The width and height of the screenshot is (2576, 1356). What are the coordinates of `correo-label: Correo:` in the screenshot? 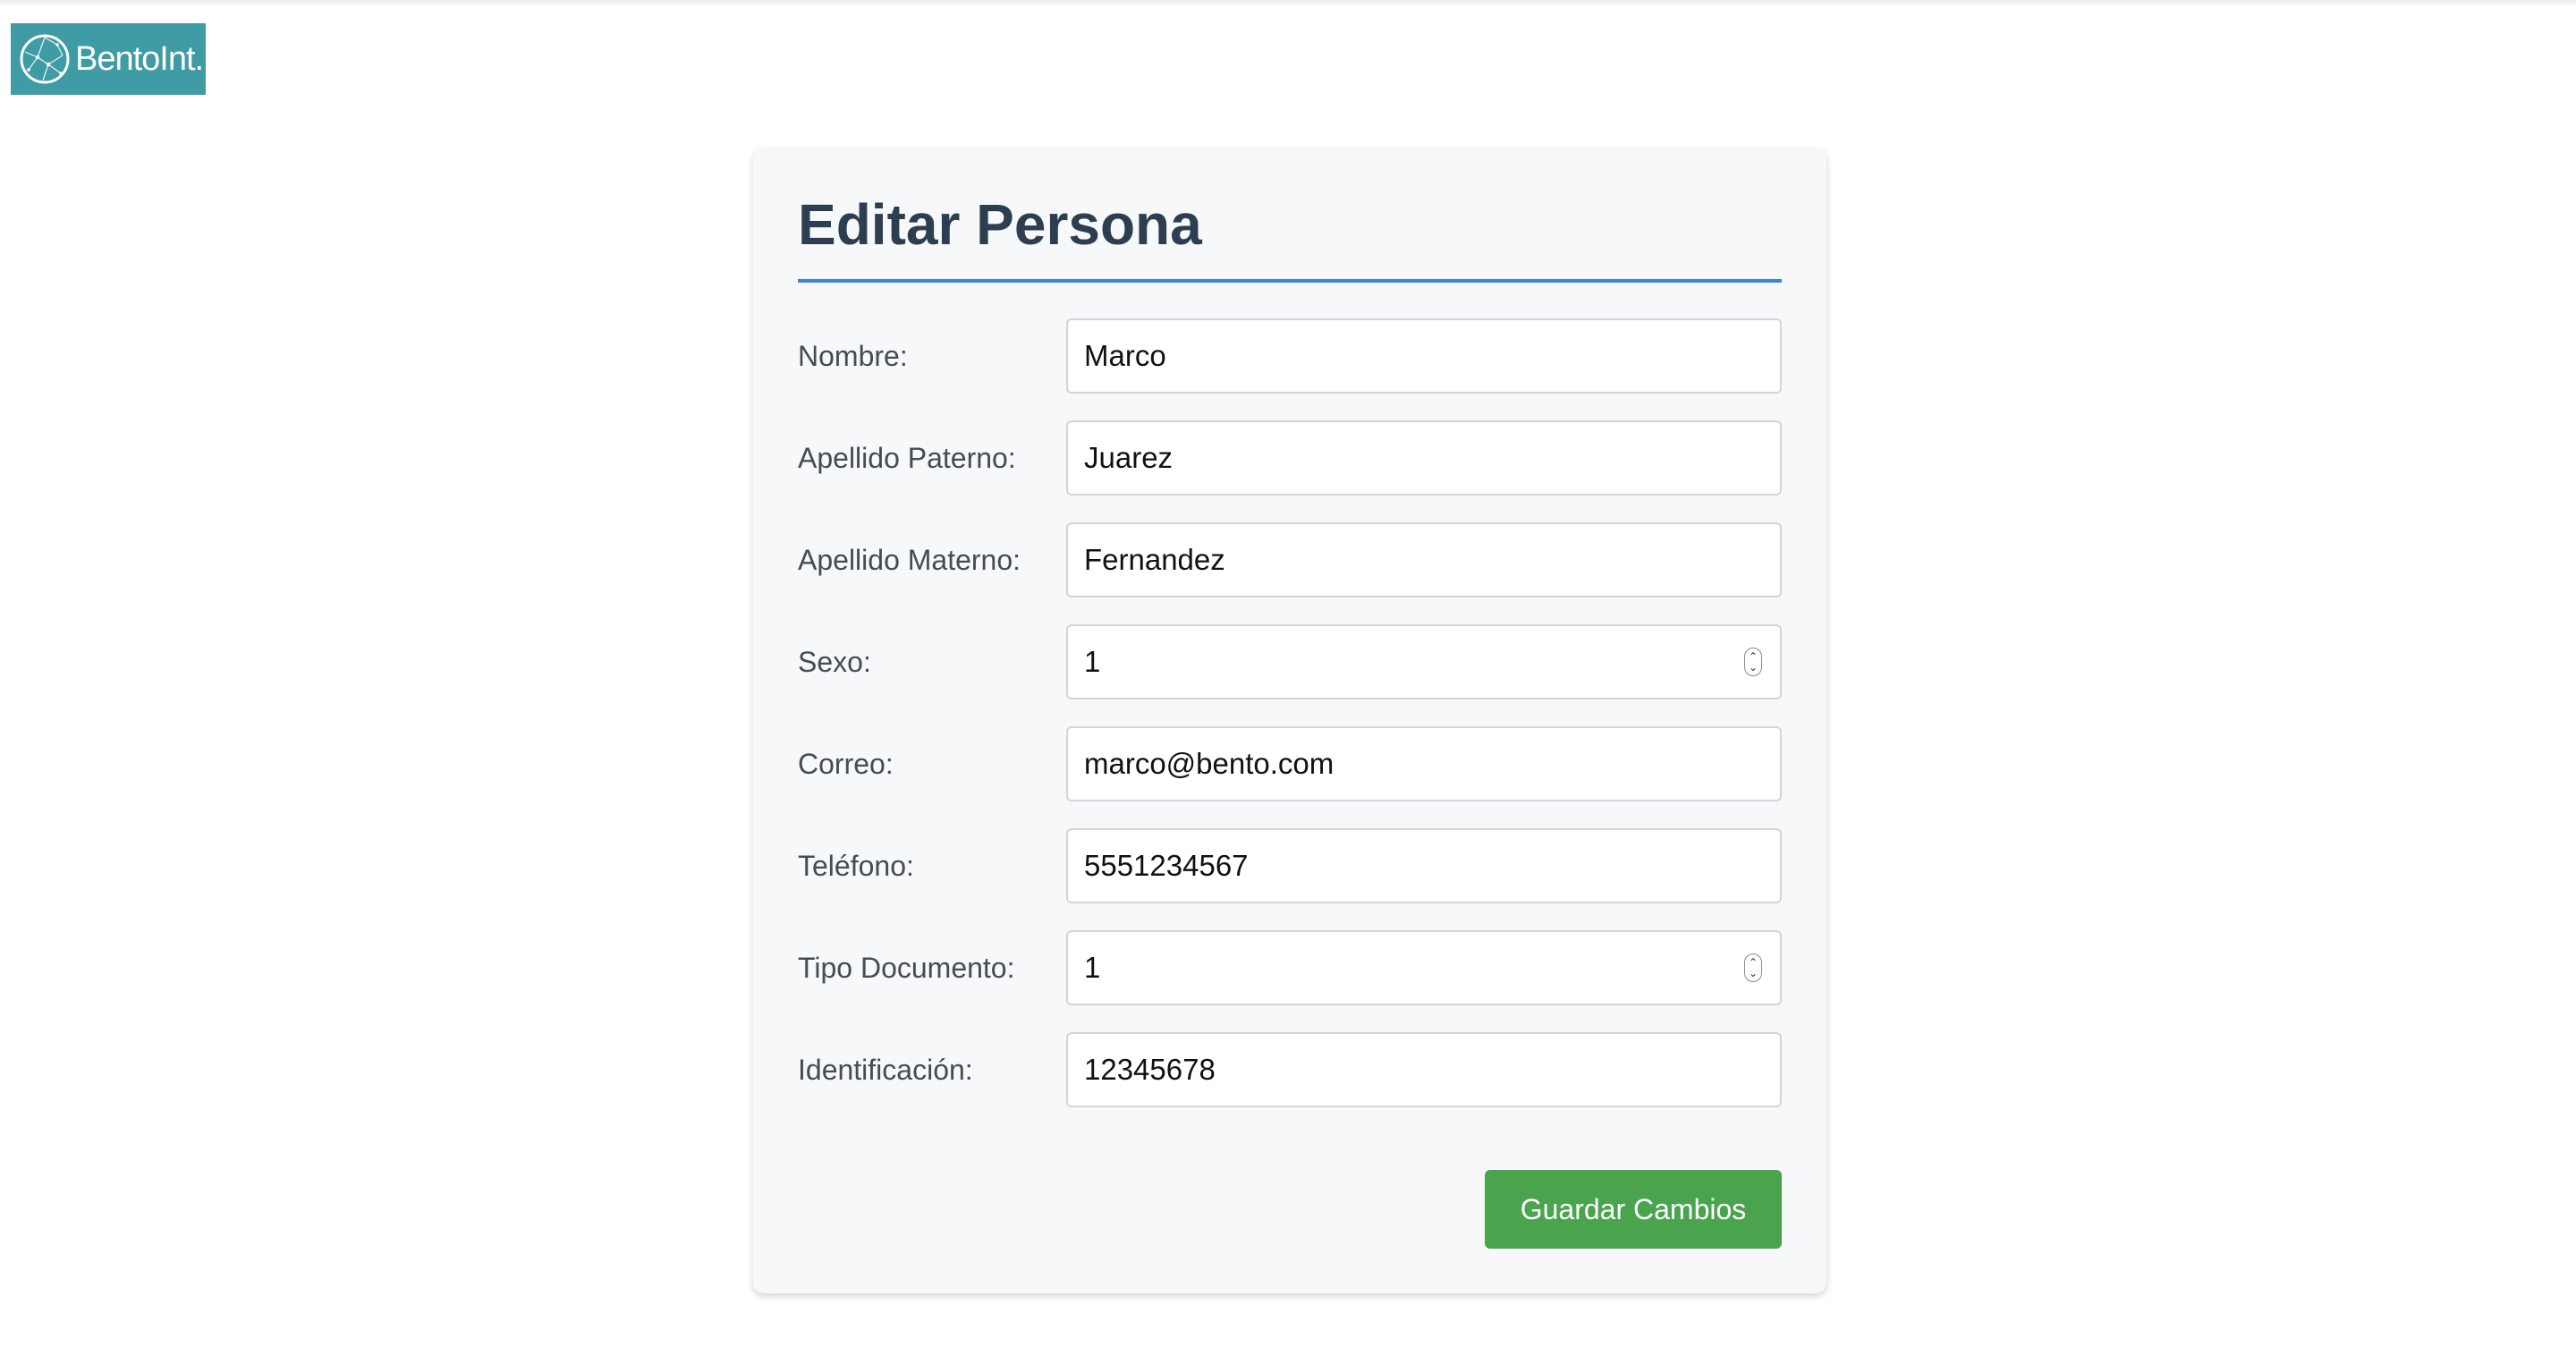 It's located at (846, 764).